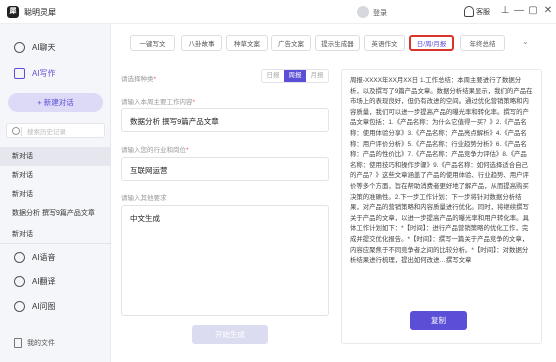 This screenshot has width=556, height=362. I want to click on headset-icon, so click(469, 11).